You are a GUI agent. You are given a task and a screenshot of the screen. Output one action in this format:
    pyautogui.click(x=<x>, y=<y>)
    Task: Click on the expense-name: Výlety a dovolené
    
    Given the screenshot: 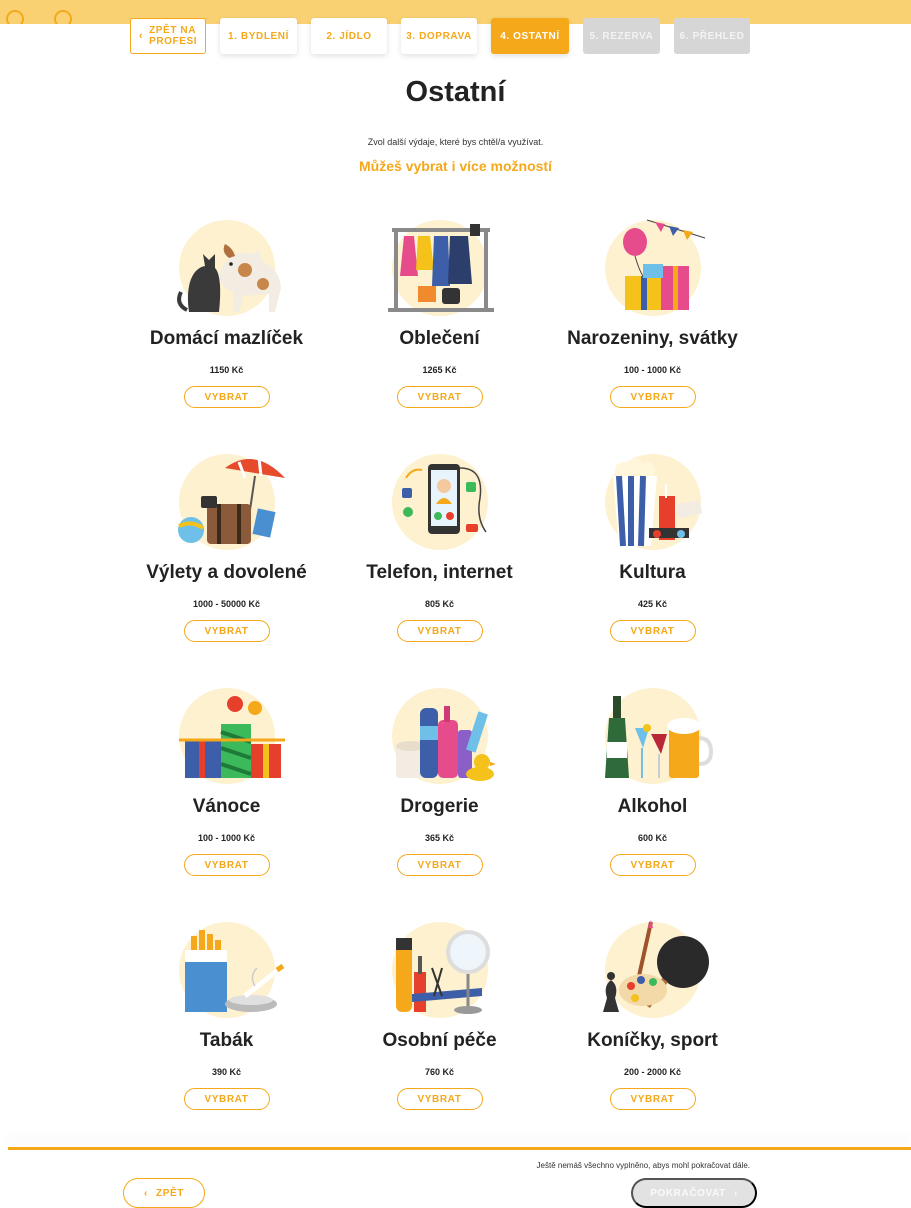 What is the action you would take?
    pyautogui.click(x=226, y=572)
    